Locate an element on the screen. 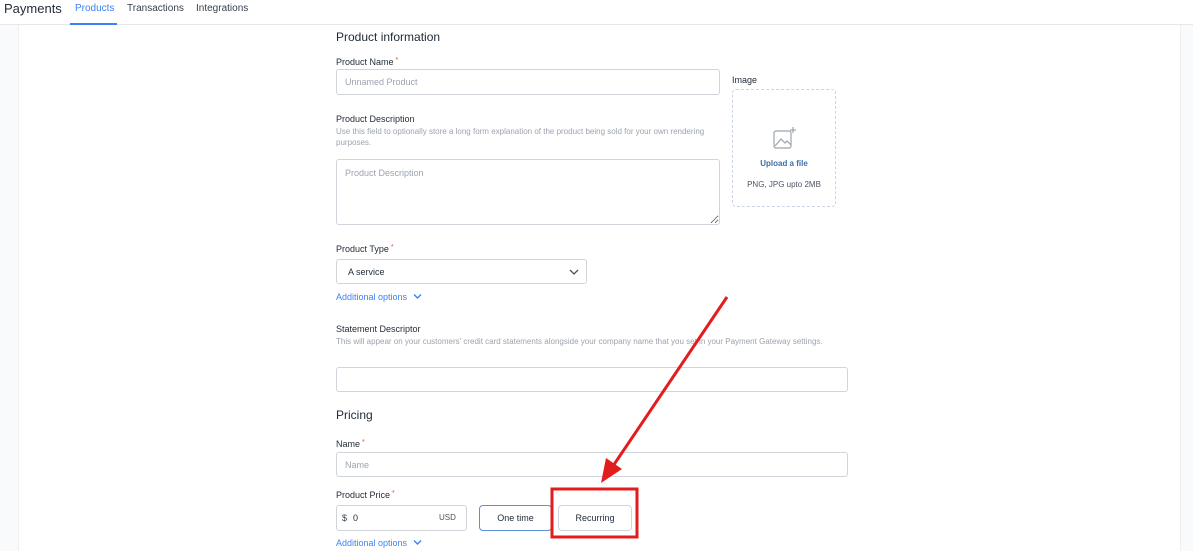 The image size is (1193, 551). statement-descriptor-input is located at coordinates (592, 379).